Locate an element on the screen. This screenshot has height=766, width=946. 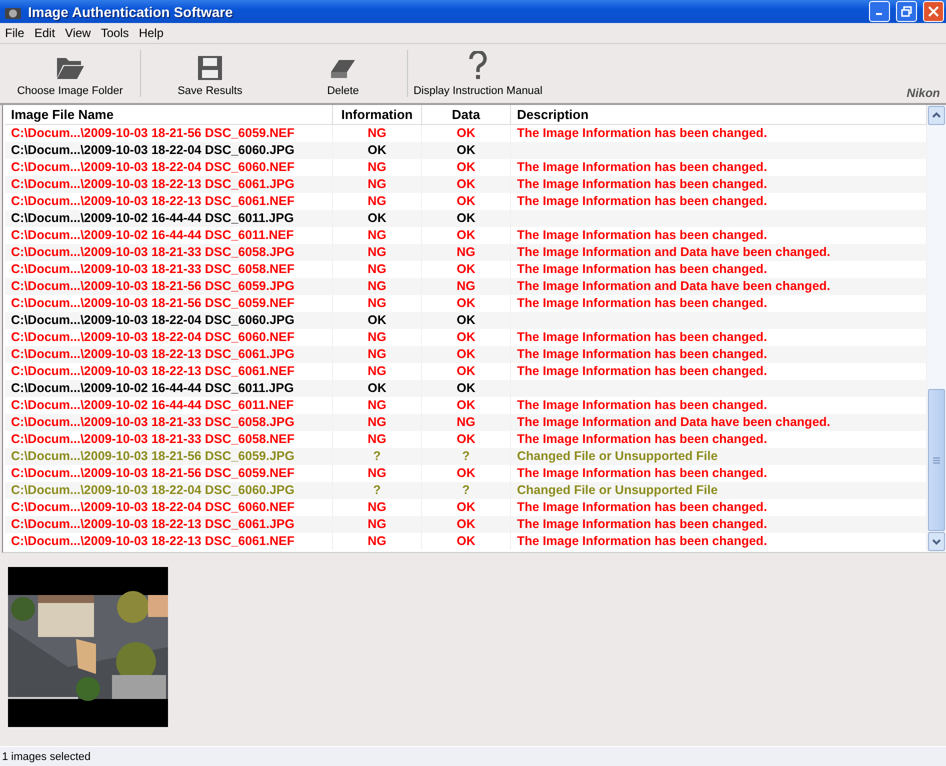
close-button is located at coordinates (933, 11).